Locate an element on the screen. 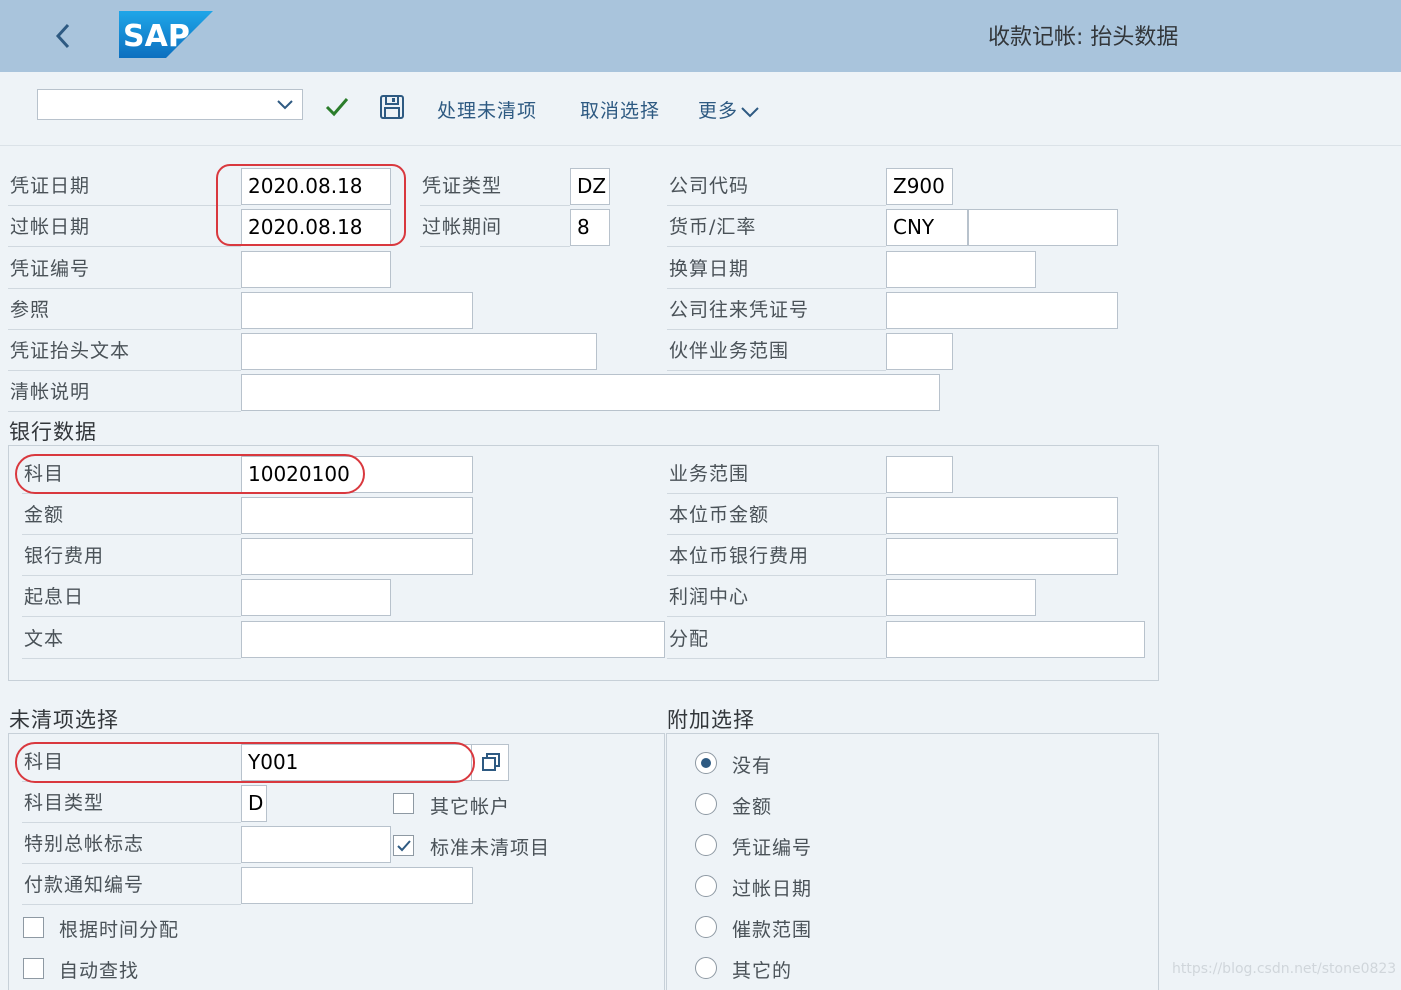 This screenshot has width=1401, height=990. company-code-label: 公司代码 is located at coordinates (776, 187).